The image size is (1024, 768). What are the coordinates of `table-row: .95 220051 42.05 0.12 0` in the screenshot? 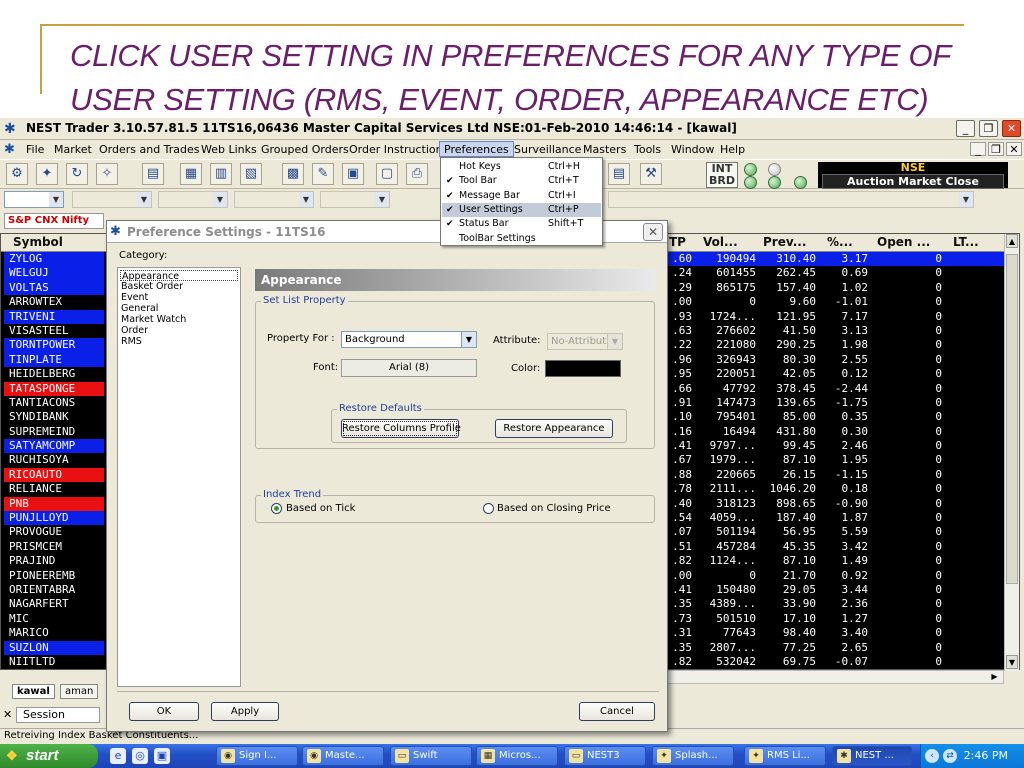 It's located at (835, 374).